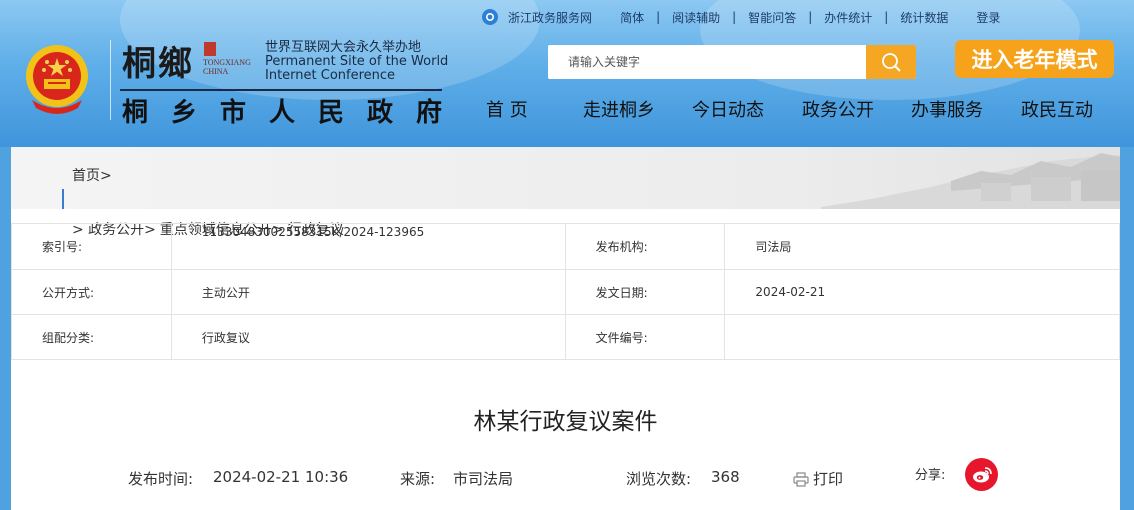 This screenshot has height=510, width=1134. What do you see at coordinates (92, 175) in the screenshot?
I see `breadcrumb-home: 首页>` at bounding box center [92, 175].